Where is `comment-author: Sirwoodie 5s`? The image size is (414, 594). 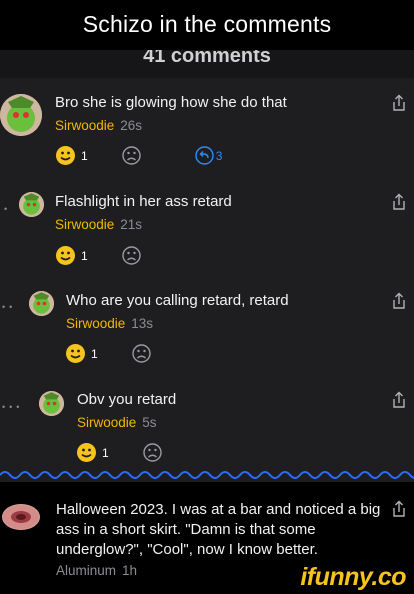 comment-author: Sirwoodie 5s is located at coordinates (117, 422).